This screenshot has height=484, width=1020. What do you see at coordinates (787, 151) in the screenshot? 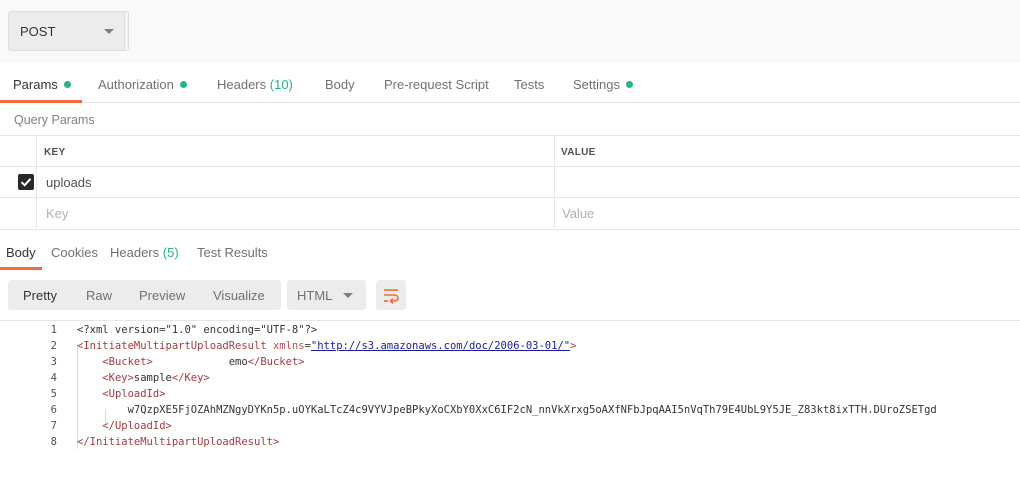
I see `value-header-cell: VALUE` at bounding box center [787, 151].